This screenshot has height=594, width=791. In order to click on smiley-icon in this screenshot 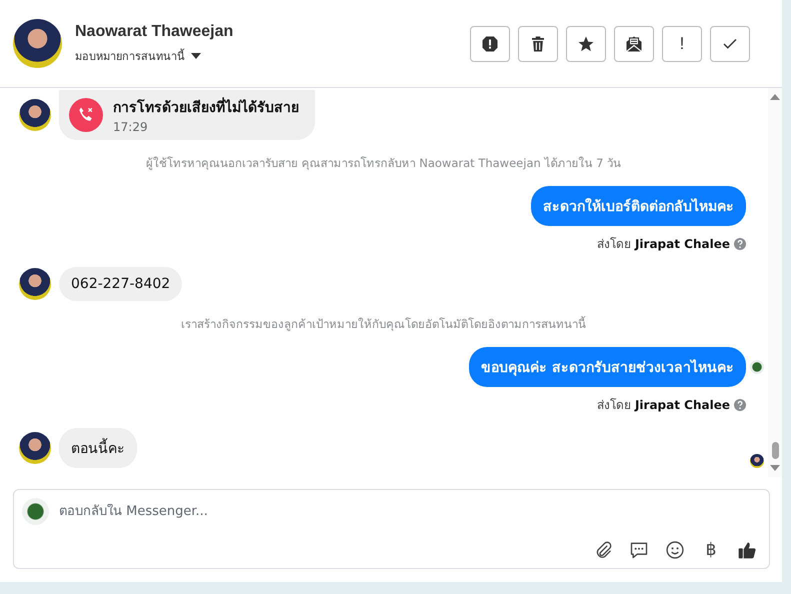, I will do `click(675, 550)`.